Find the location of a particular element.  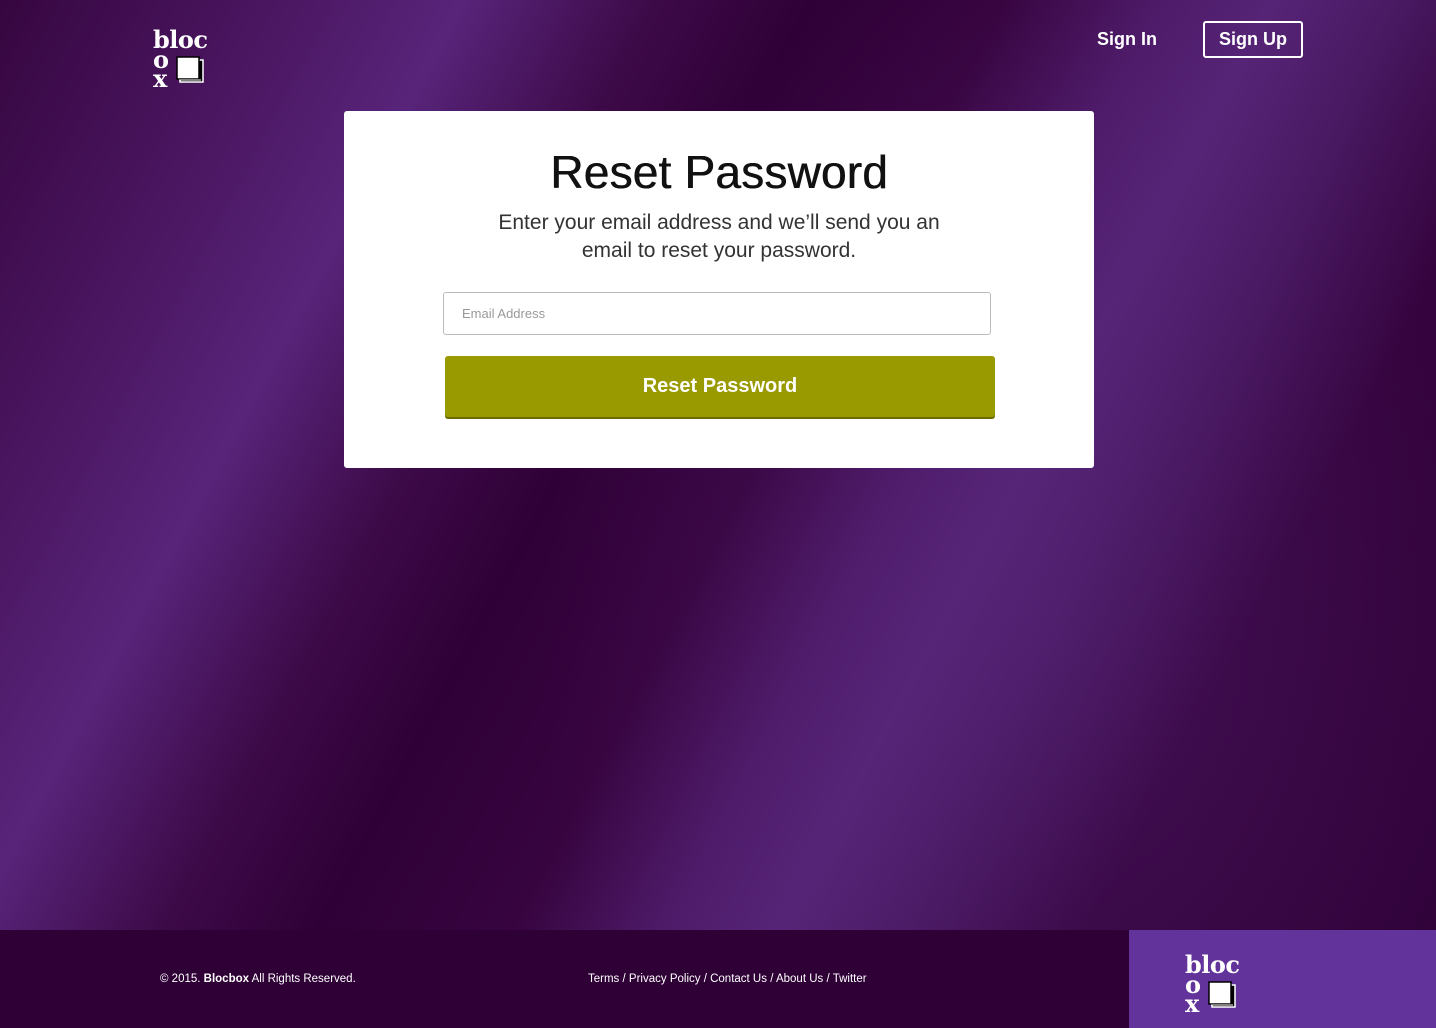

sign-up-label: Sign Up is located at coordinates (1253, 39).